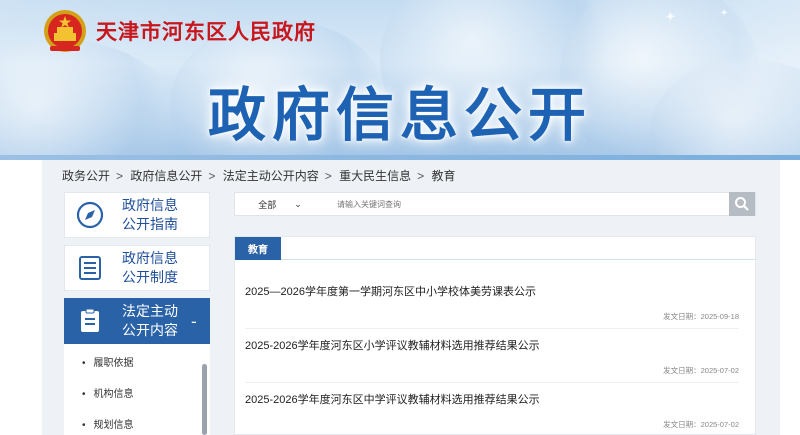  I want to click on sidebar-submenu: 履职依据 机构信息 规划信息, so click(137, 389).